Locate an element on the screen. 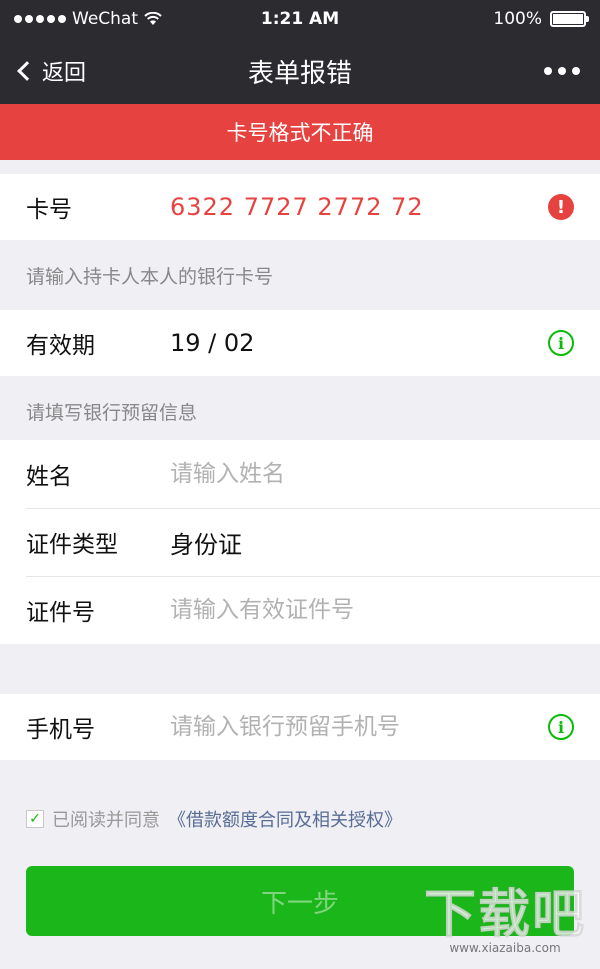 The height and width of the screenshot is (969, 600). card-number-row: 卡号 6322 7727 2772 72 ! is located at coordinates (300, 207).